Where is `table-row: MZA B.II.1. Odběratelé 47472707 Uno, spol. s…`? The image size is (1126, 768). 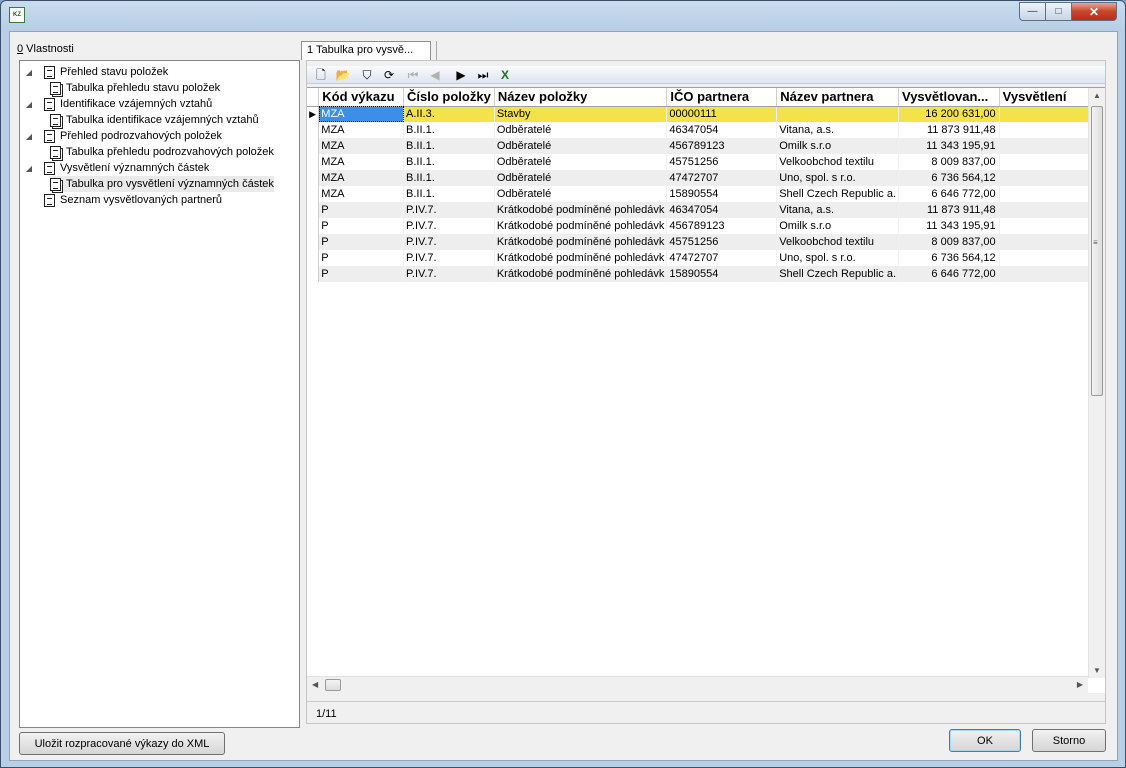 table-row: MZA B.II.1. Odběratelé 47472707 Uno, spol. s… is located at coordinates (706, 178).